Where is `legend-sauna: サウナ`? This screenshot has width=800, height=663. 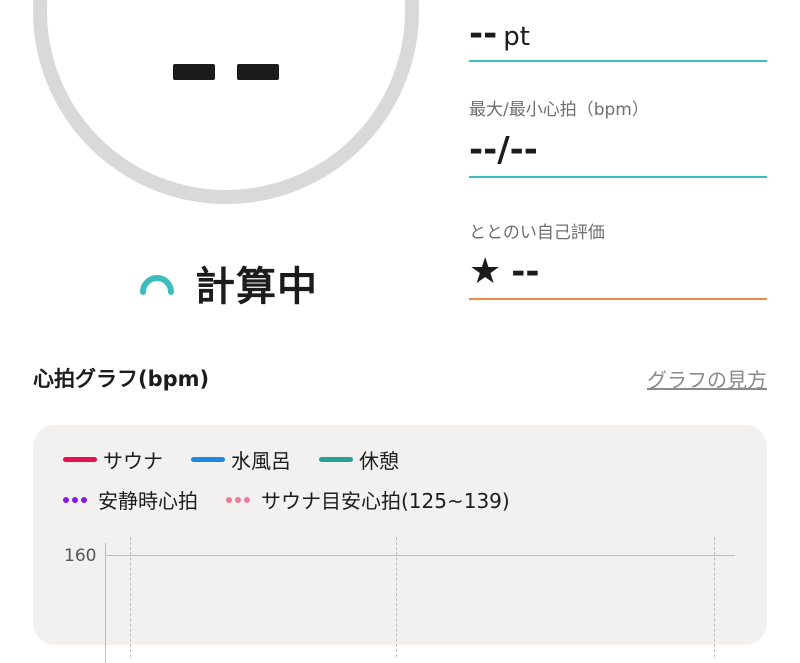
legend-sauna: サウナ is located at coordinates (113, 459).